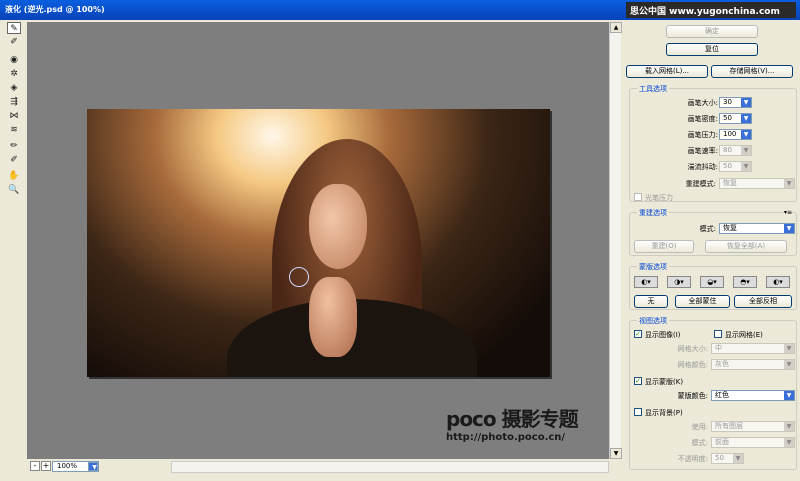  Describe the element at coordinates (702, 103) in the screenshot. I see `brush-size-label: 画笔大小:` at that location.